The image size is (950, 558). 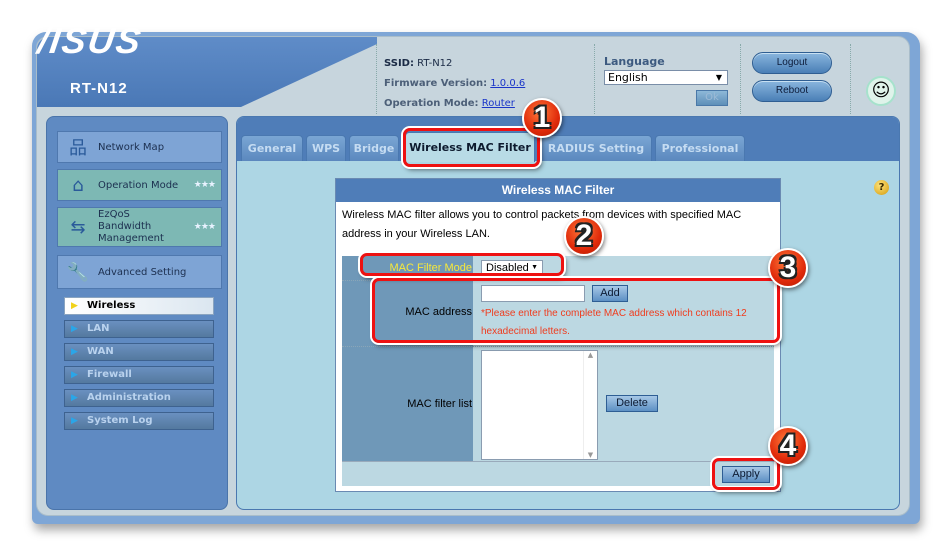 I want to click on mac-filter-list-label: MAC filter list, so click(x=439, y=404).